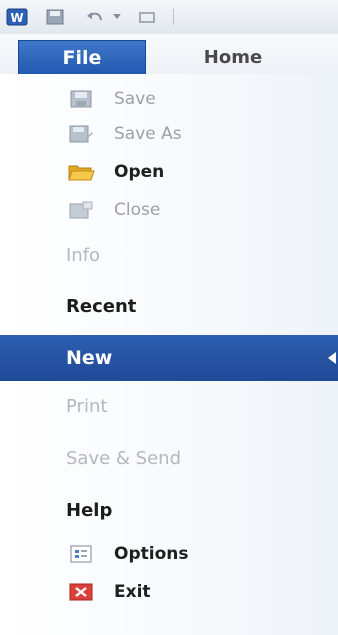  Describe the element at coordinates (196, 99) in the screenshot. I see `save-command: Save` at that location.